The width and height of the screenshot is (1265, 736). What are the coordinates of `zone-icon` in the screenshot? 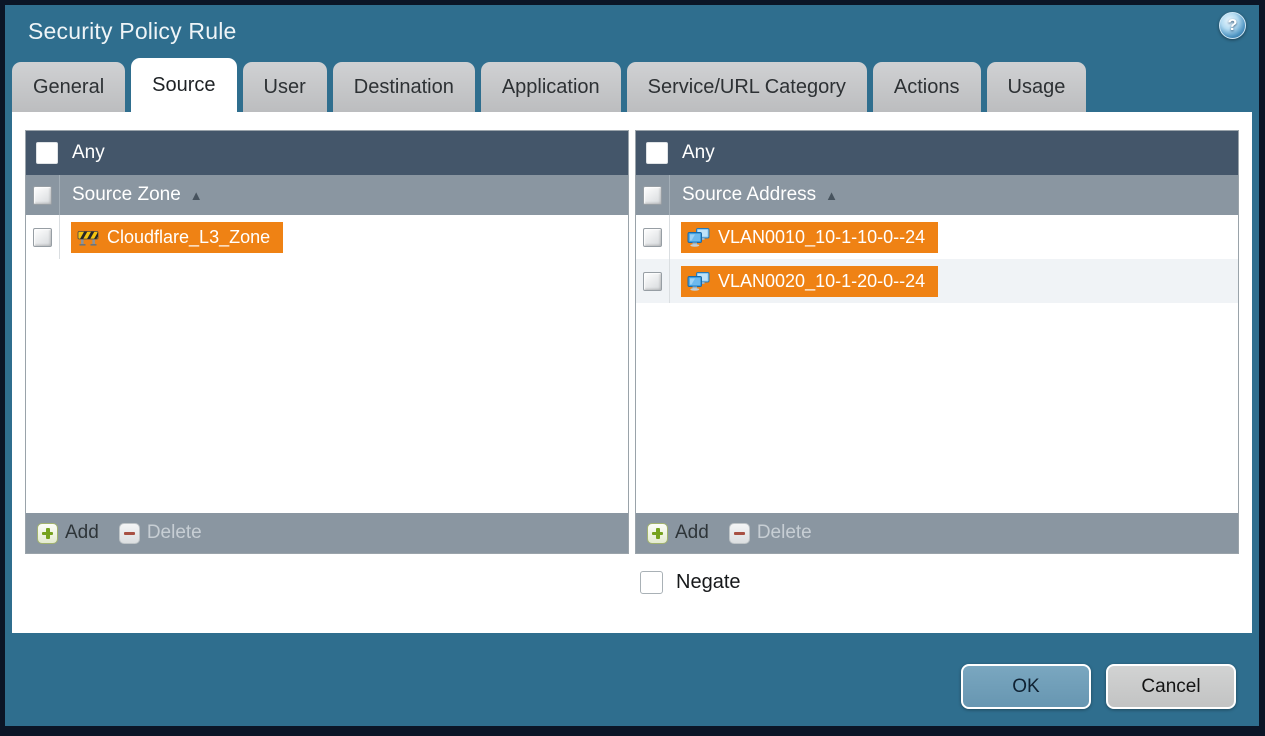 It's located at (88, 237).